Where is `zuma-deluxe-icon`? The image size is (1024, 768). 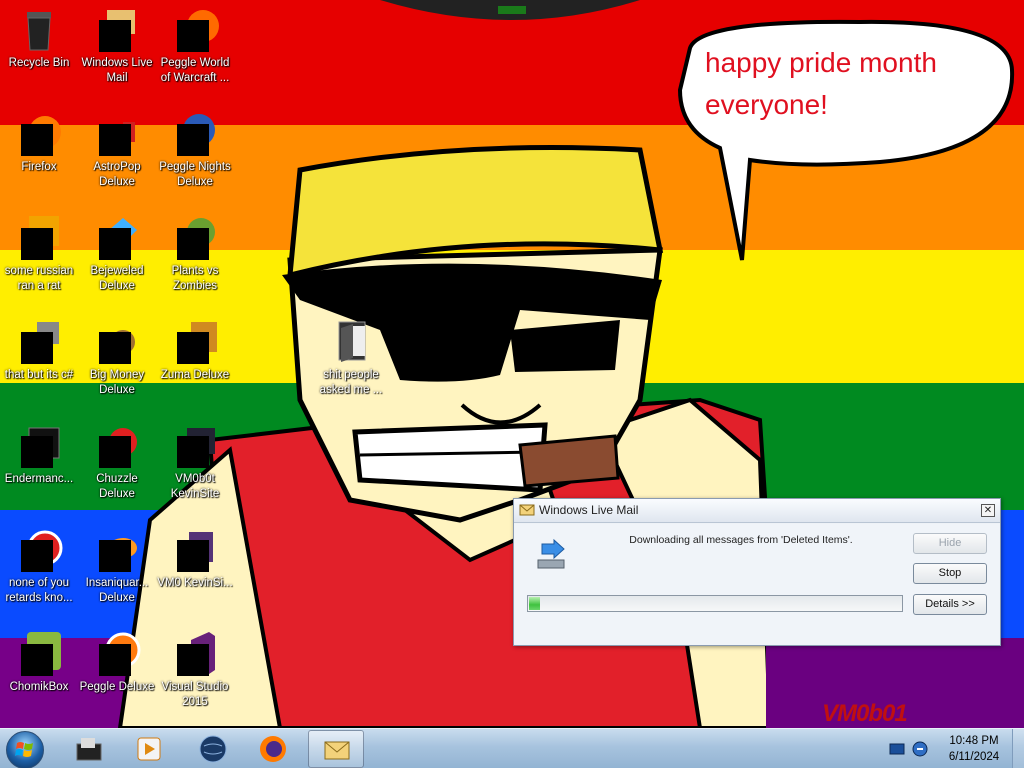
zuma-deluxe-icon is located at coordinates (195, 342).